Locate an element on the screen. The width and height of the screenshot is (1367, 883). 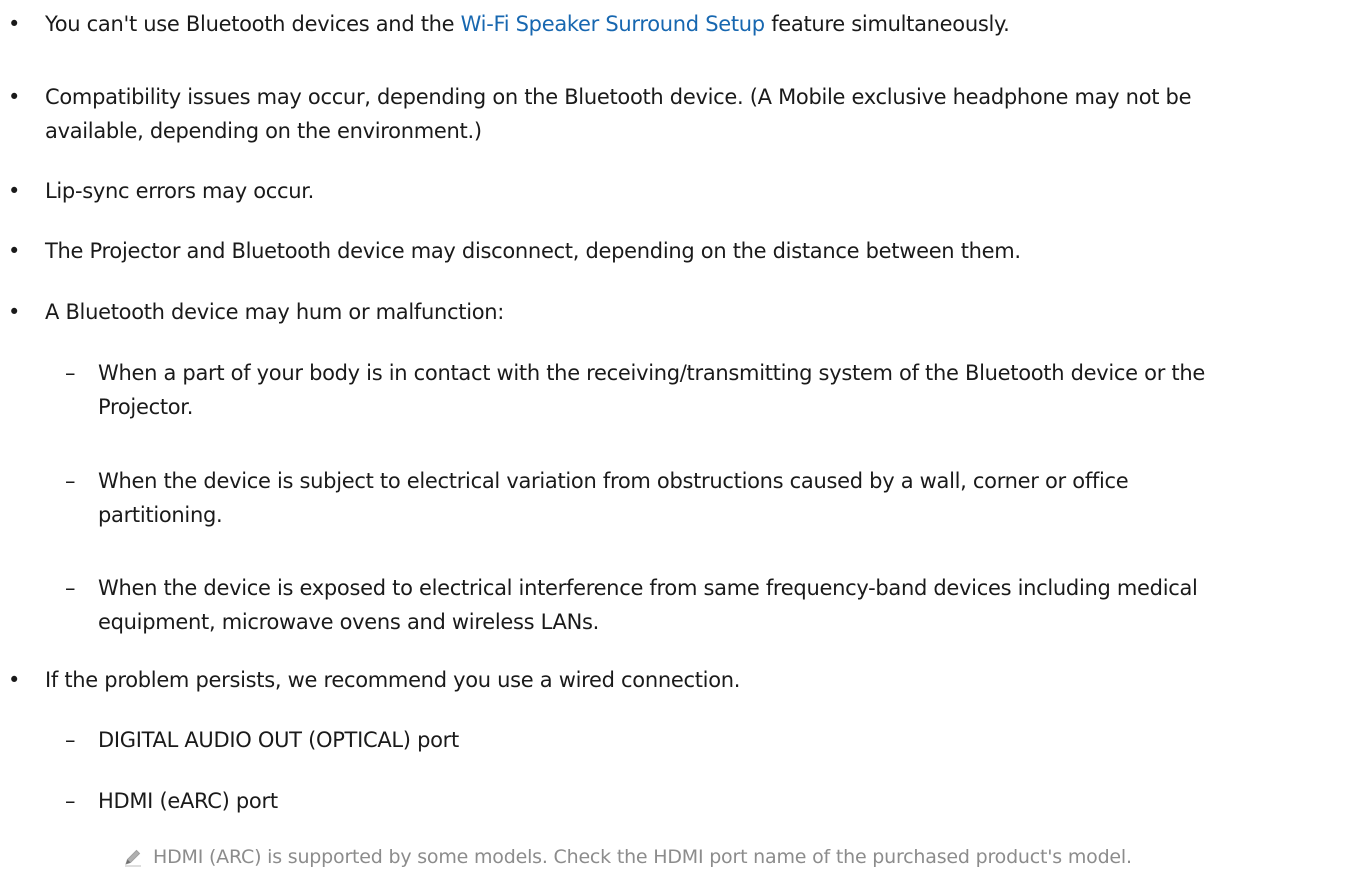
sub-list-item-text: HDMI (eARC) port is located at coordinates (188, 801).